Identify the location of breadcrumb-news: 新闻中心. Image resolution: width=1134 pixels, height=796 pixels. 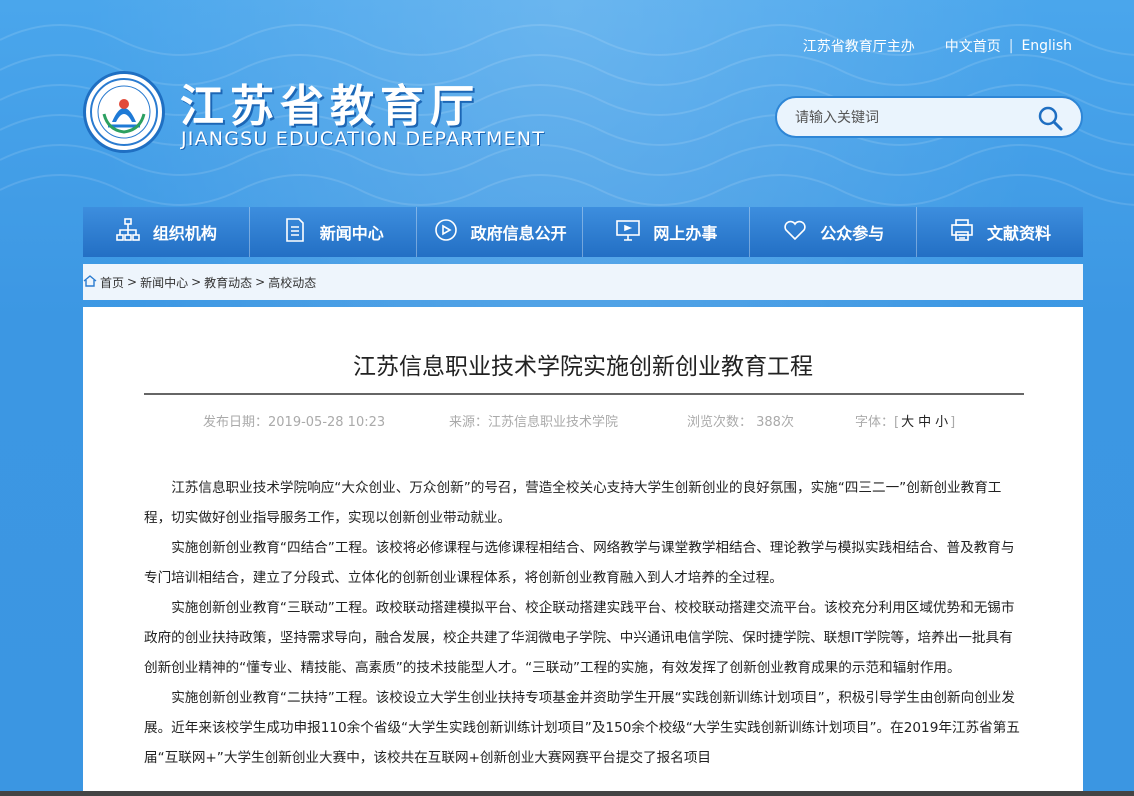
(164, 282).